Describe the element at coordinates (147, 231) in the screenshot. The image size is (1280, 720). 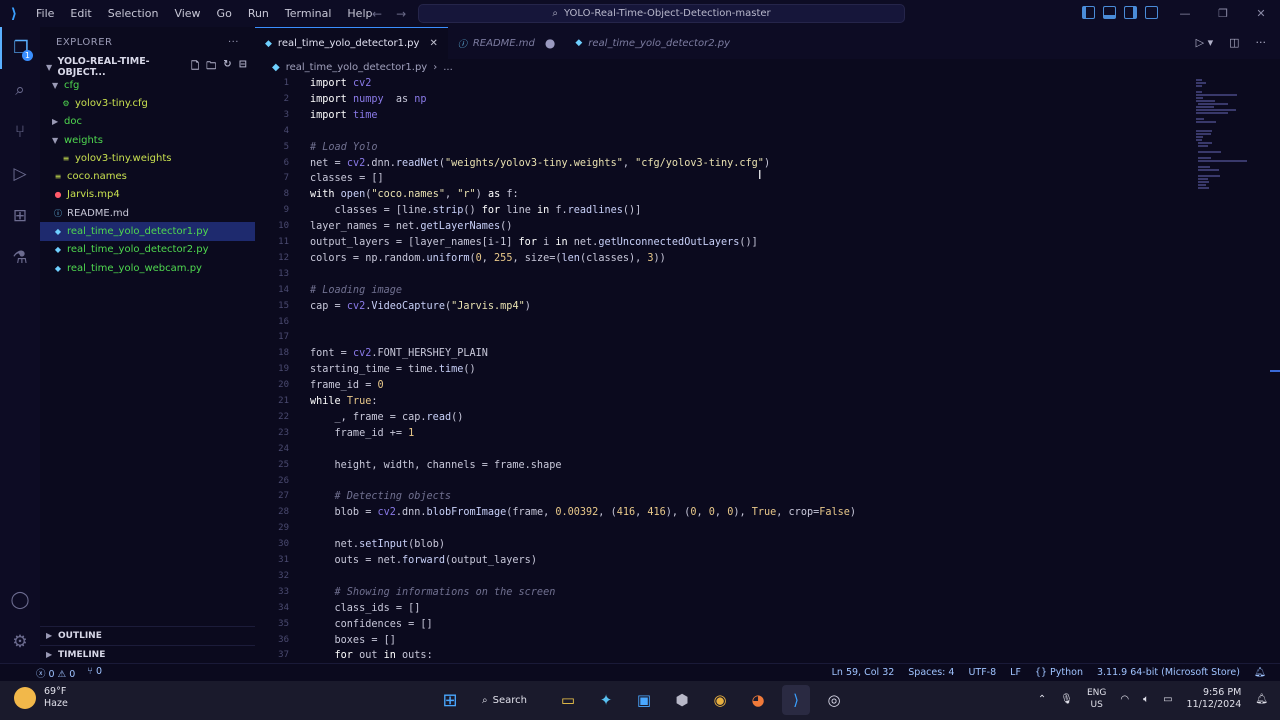
I see `tree-file: ◆ real_time_yolo_detector1.py` at that location.